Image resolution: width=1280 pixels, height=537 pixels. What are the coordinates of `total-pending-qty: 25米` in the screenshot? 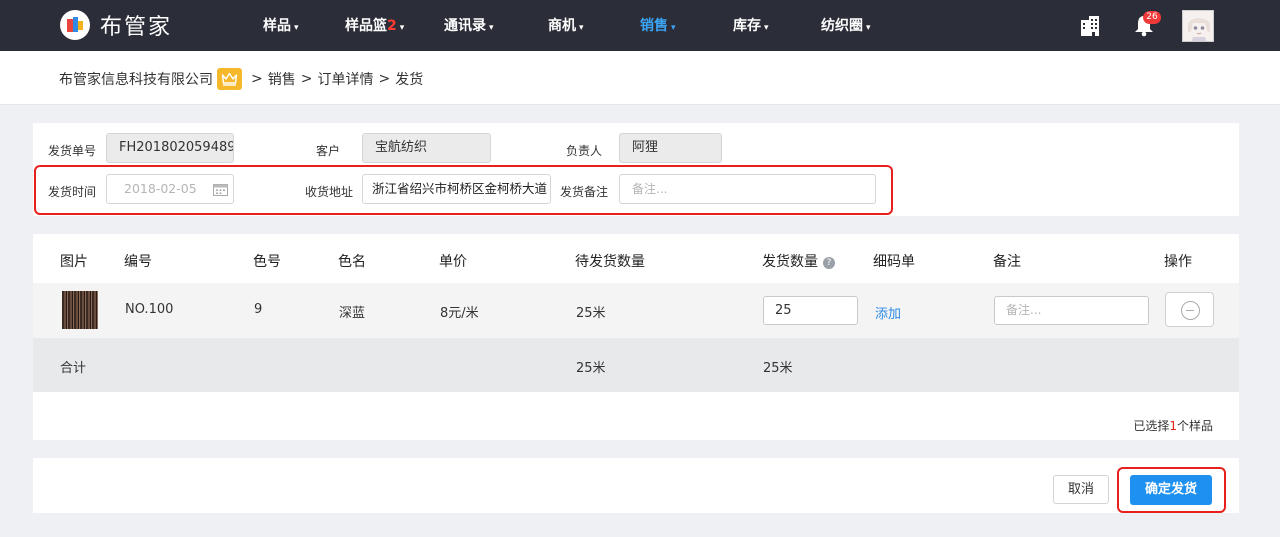 It's located at (591, 368).